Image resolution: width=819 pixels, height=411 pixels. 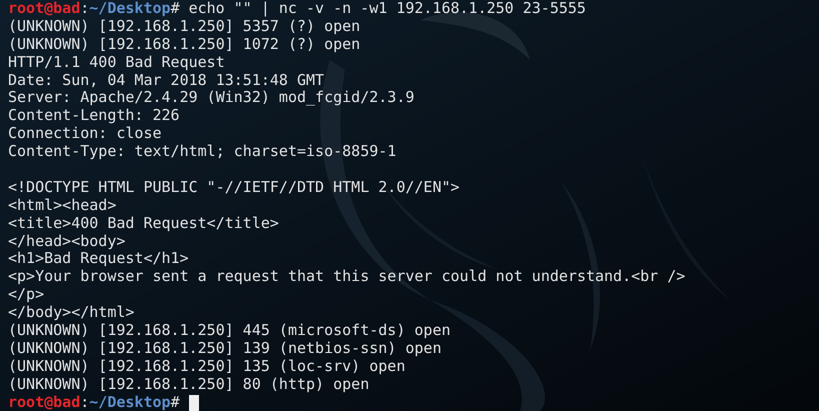 What do you see at coordinates (184, 27) in the screenshot?
I see `output-line: (UNKNOWN) [192.168.1.250] 5357 (?) open` at bounding box center [184, 27].